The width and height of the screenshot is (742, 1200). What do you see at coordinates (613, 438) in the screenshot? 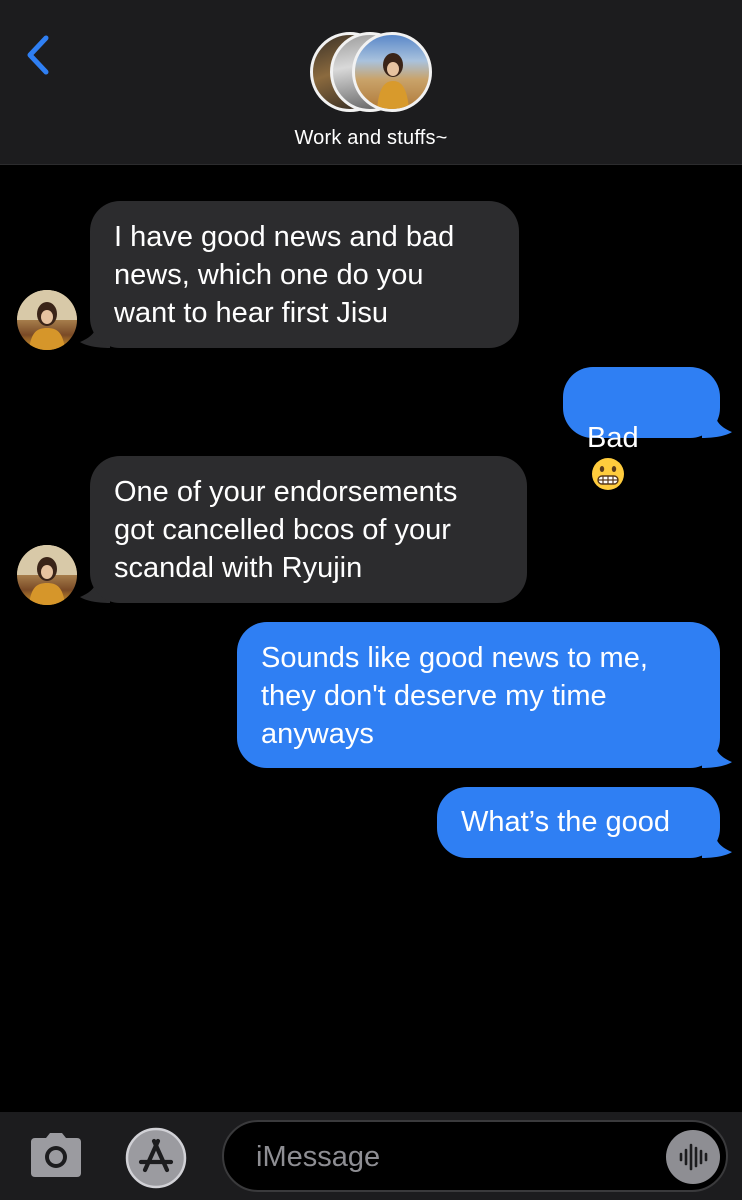
I see `message-text: Bad` at bounding box center [613, 438].